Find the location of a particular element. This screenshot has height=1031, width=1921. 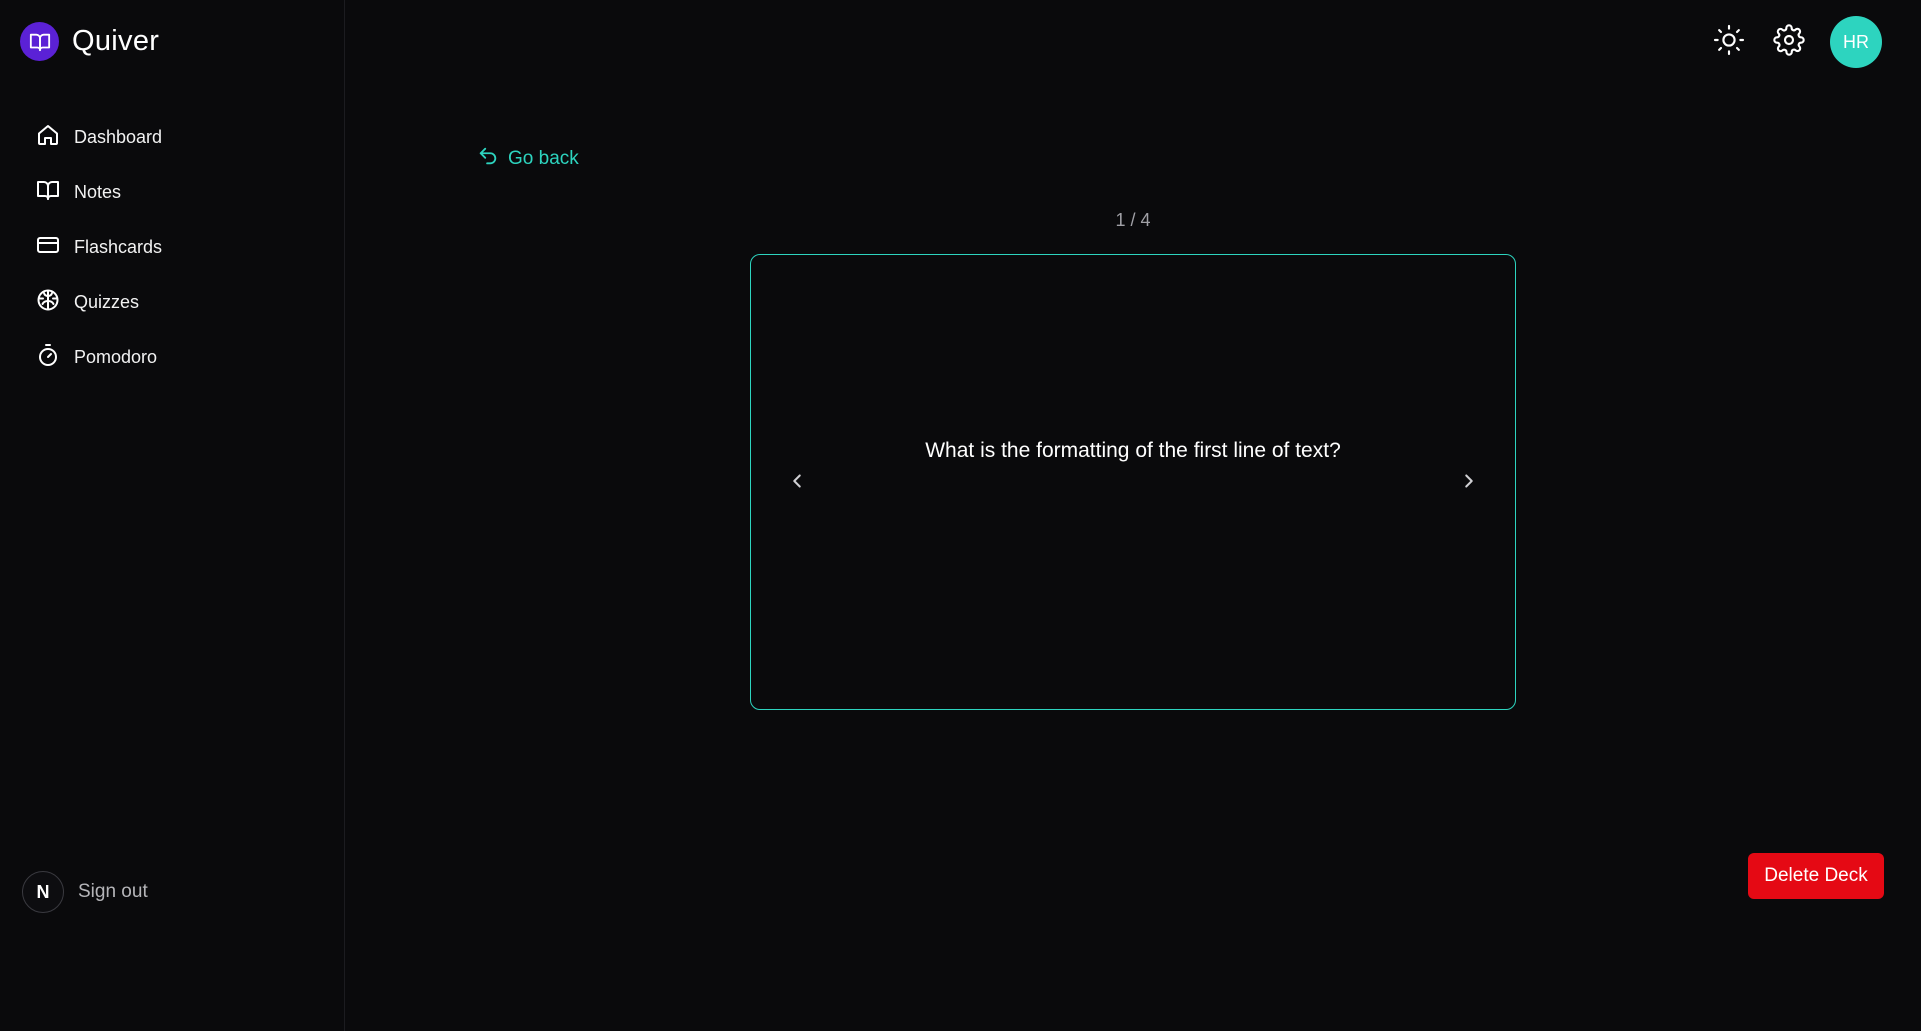

signout-label: Sign out is located at coordinates (113, 891).